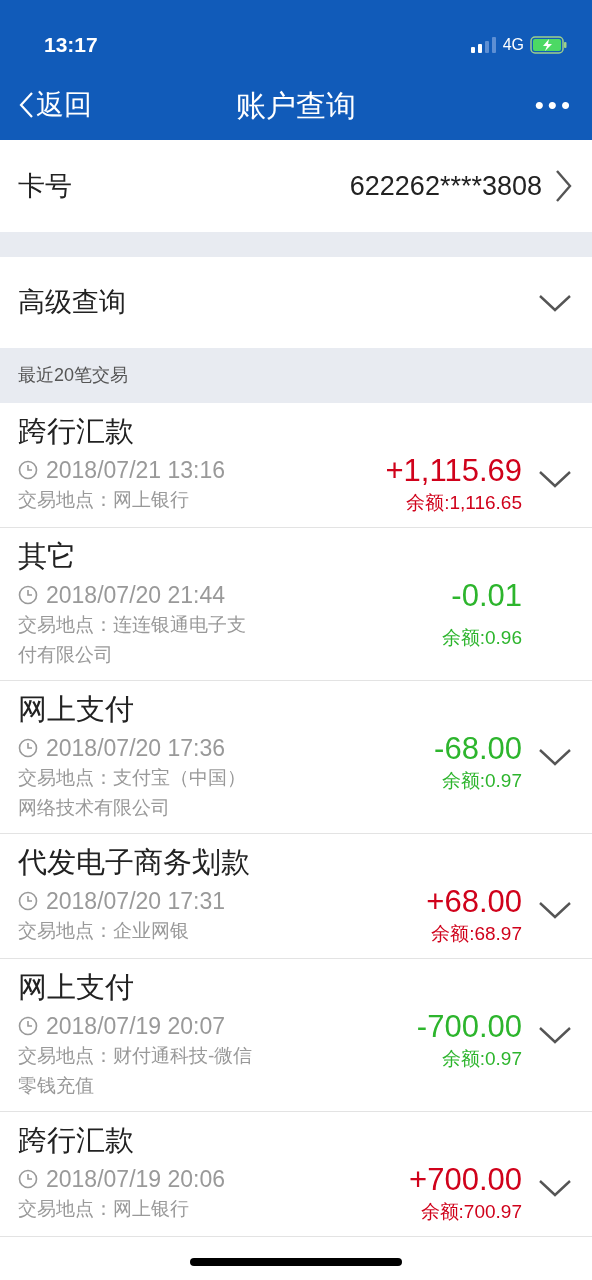 Image resolution: width=592 pixels, height=1280 pixels. Describe the element at coordinates (26, 105) in the screenshot. I see `back-chevron-icon` at that location.